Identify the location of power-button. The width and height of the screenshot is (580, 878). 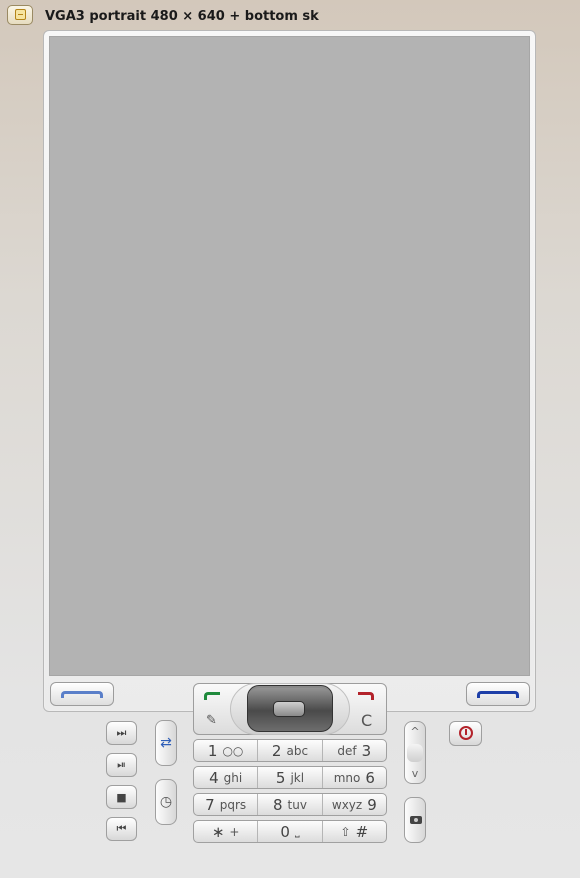
(465, 733).